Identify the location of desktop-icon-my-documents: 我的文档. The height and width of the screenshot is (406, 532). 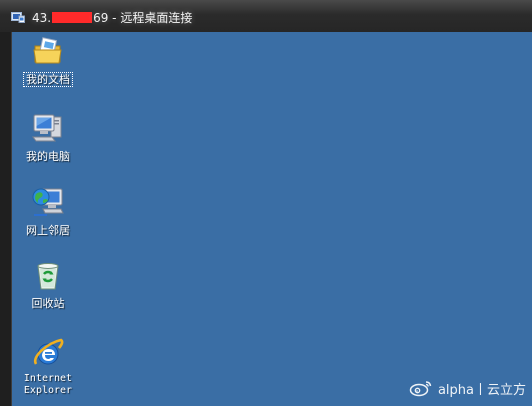
(48, 61).